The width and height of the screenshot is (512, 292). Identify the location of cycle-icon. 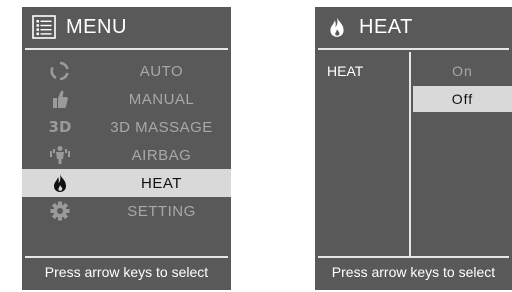
(60, 71).